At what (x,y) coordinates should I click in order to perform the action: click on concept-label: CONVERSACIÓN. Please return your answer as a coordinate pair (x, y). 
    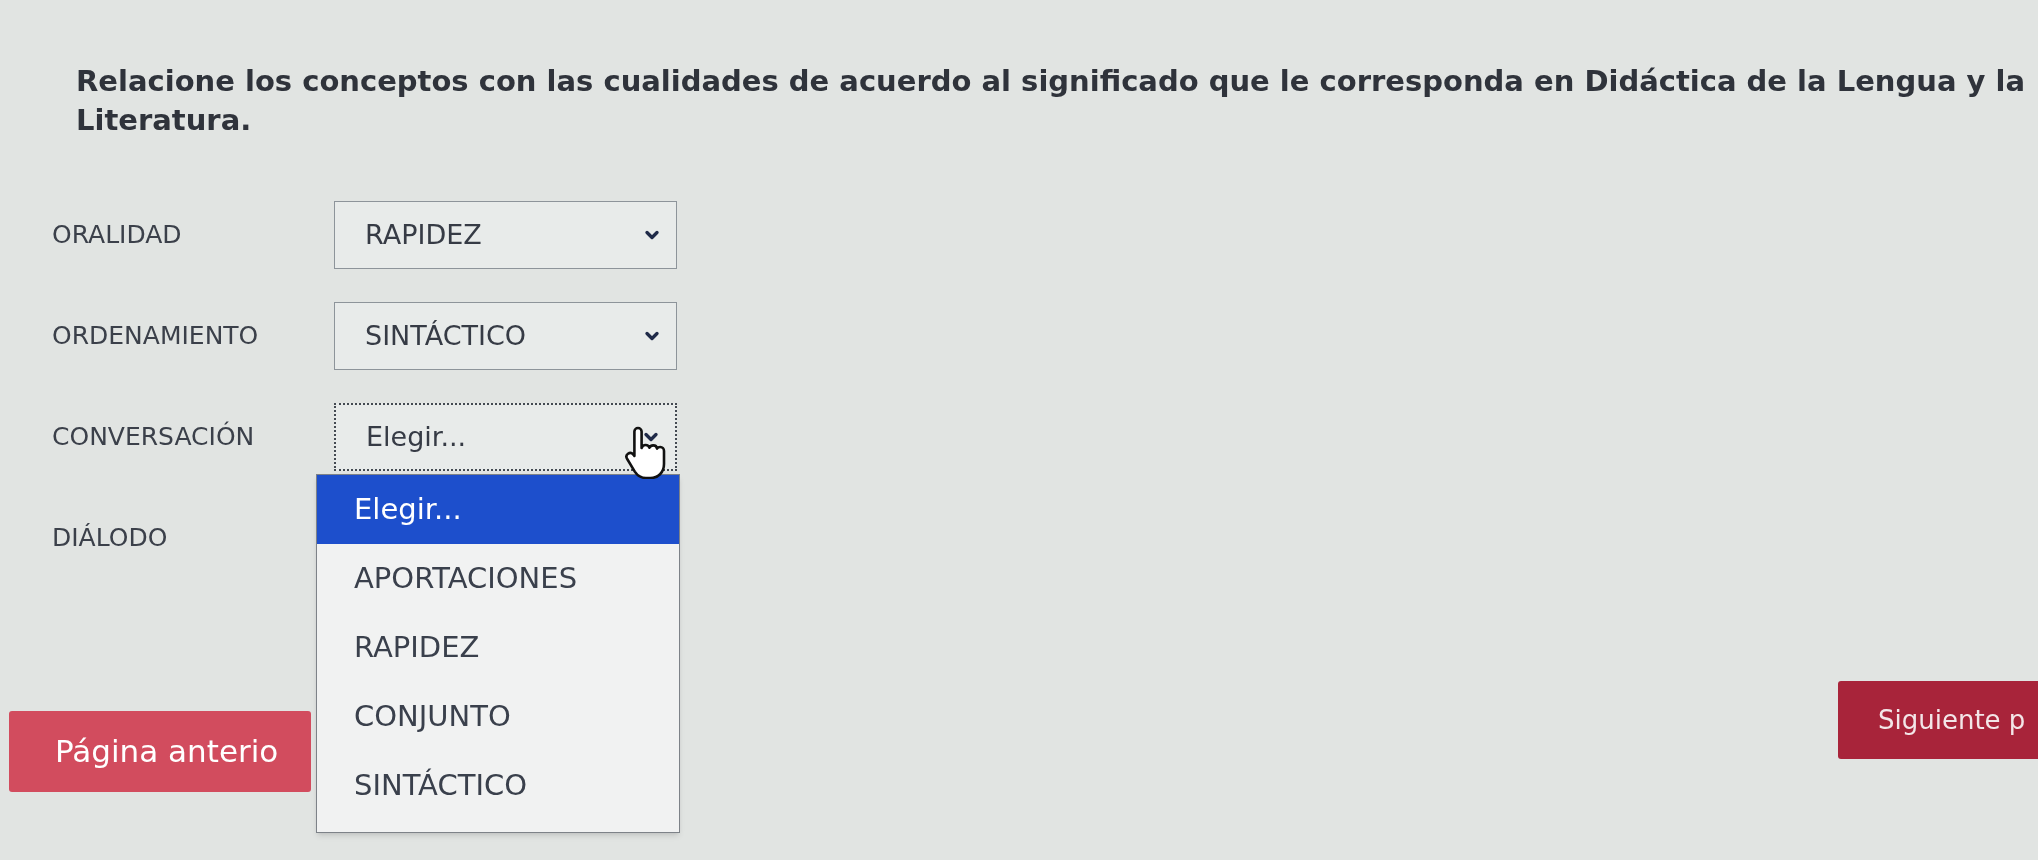
    Looking at the image, I should click on (154, 437).